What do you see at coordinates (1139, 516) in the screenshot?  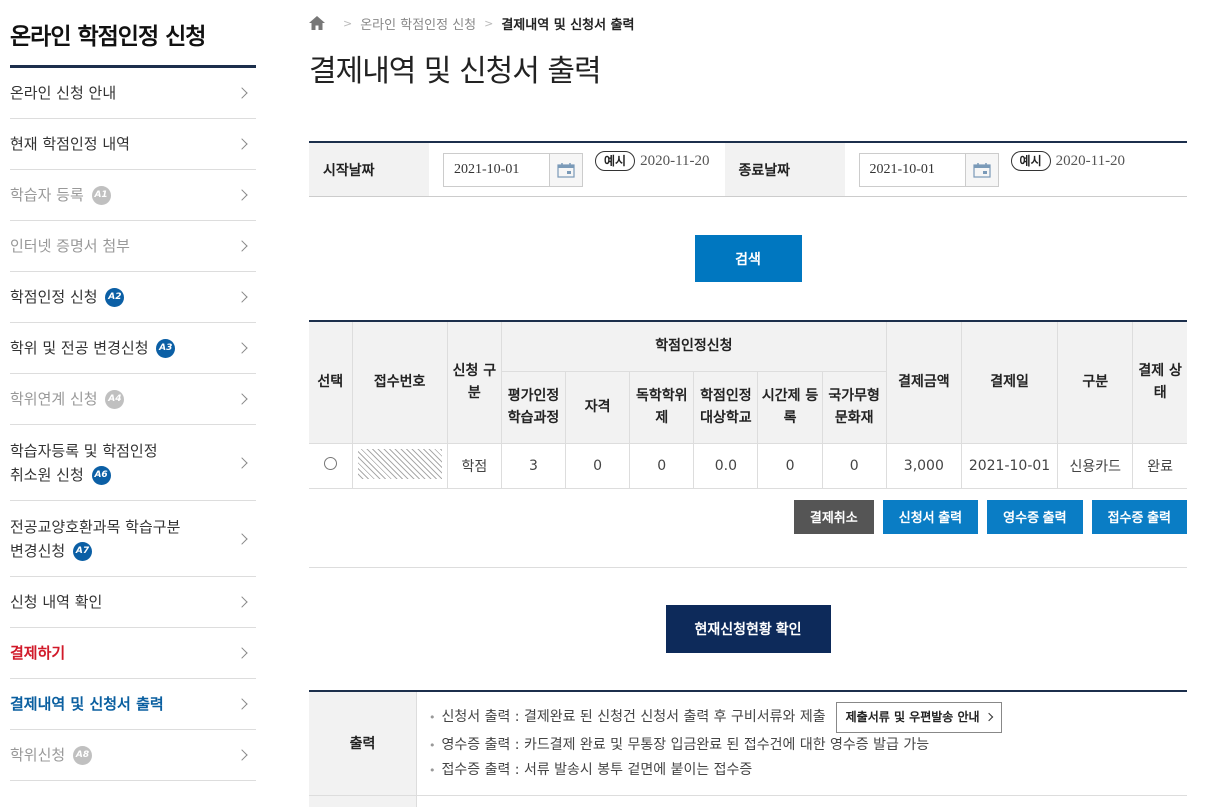 I see `print-acceptance-button: 접수증 출력` at bounding box center [1139, 516].